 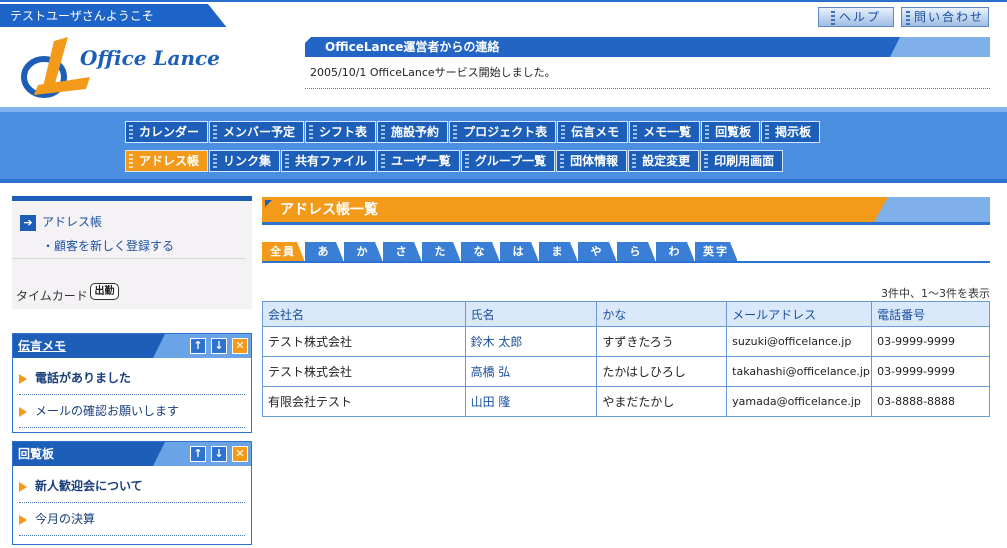 I want to click on tab-index-9: ら, so click(x=636, y=252).